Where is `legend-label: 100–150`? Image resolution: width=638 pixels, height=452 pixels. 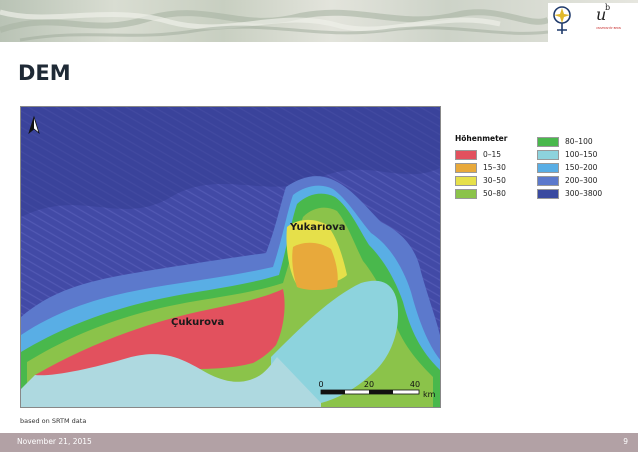
legend-label: 100–150 is located at coordinates (581, 154).